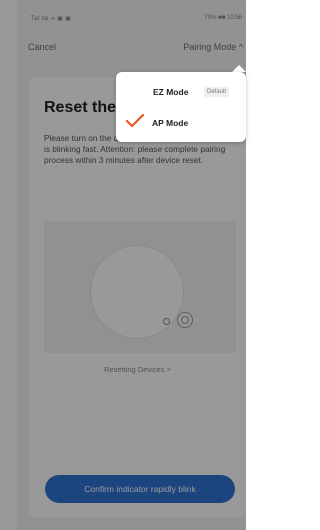 The height and width of the screenshot is (530, 320). I want to click on checkmark-icon, so click(135, 121).